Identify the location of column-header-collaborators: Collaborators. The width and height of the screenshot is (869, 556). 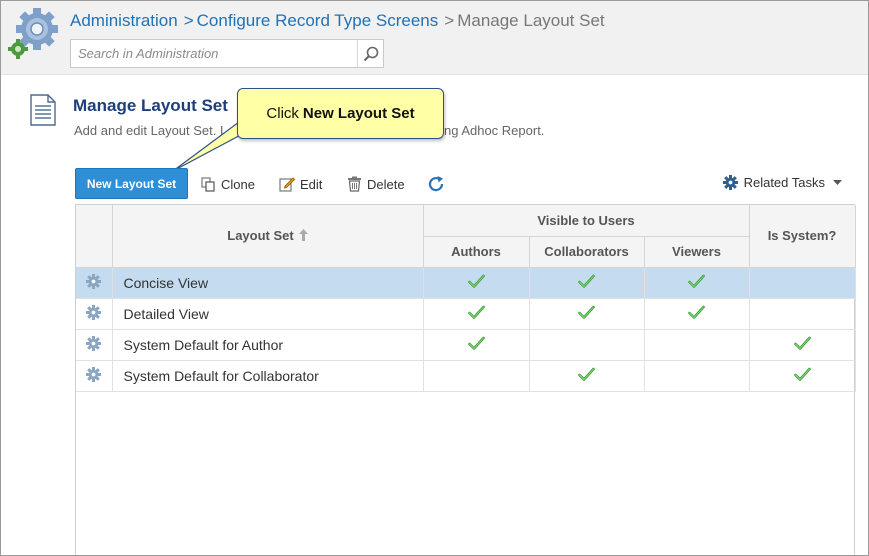
(586, 251).